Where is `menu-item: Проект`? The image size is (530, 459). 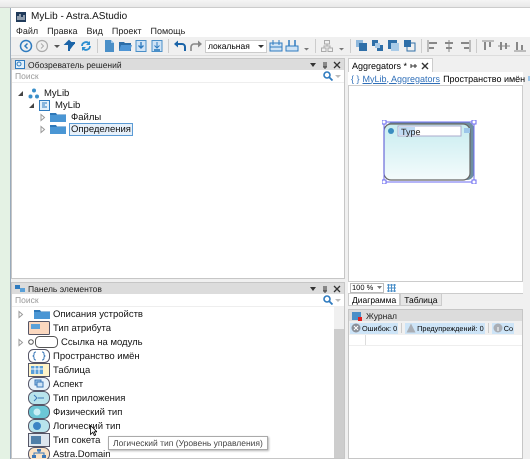 menu-item: Проект is located at coordinates (127, 31).